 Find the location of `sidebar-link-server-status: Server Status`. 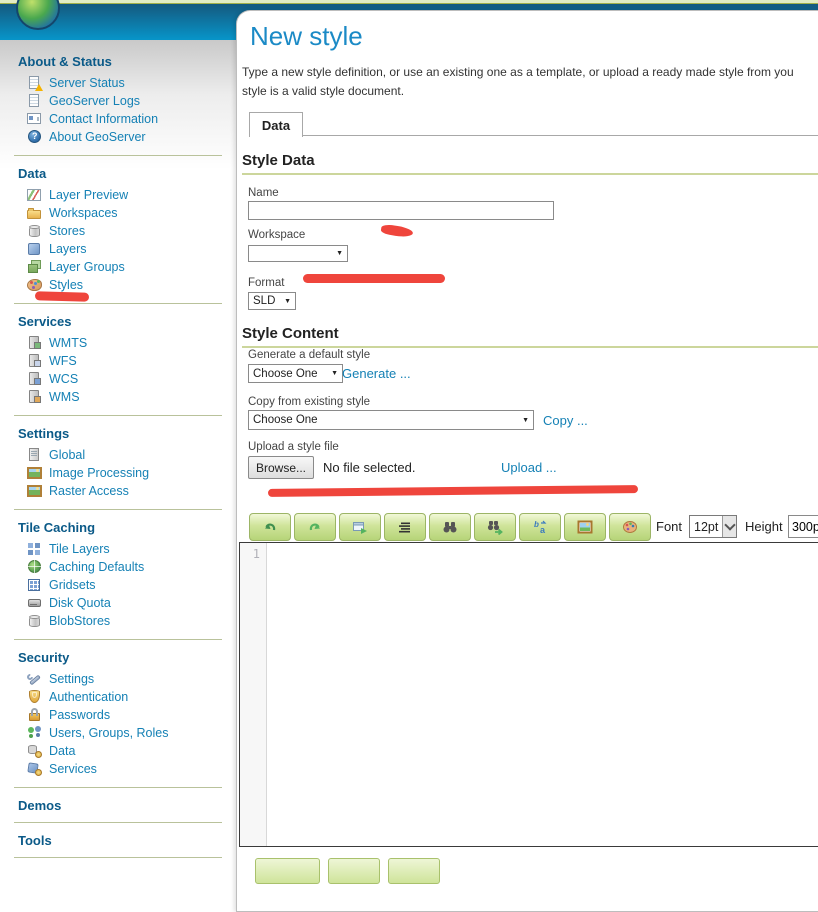

sidebar-link-server-status: Server Status is located at coordinates (87, 83).